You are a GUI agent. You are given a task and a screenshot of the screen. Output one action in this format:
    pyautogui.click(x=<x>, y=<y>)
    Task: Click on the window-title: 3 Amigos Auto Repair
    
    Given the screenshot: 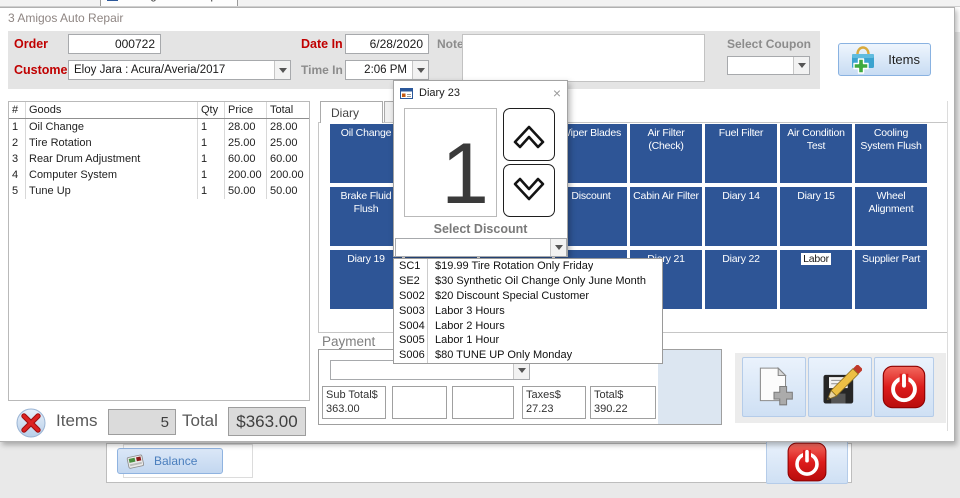 What is the action you would take?
    pyautogui.click(x=66, y=18)
    